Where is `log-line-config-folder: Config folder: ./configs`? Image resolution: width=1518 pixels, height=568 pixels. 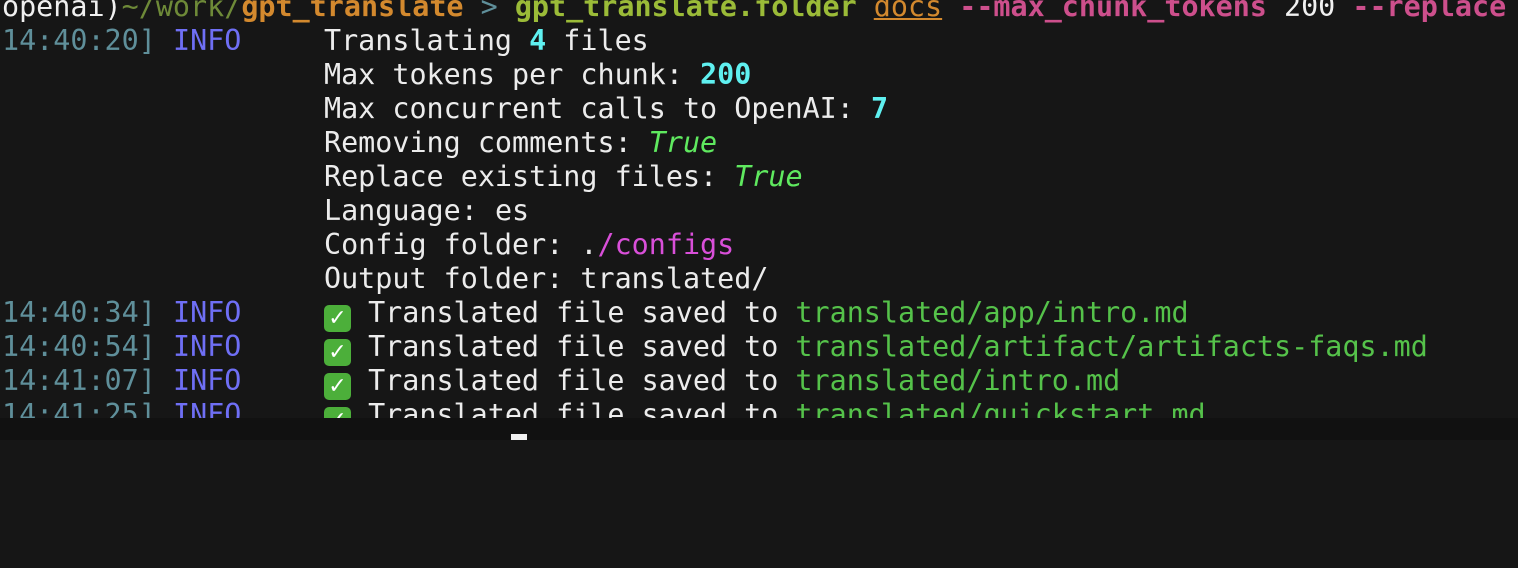 log-line-config-folder: Config folder: ./configs is located at coordinates (760, 245).